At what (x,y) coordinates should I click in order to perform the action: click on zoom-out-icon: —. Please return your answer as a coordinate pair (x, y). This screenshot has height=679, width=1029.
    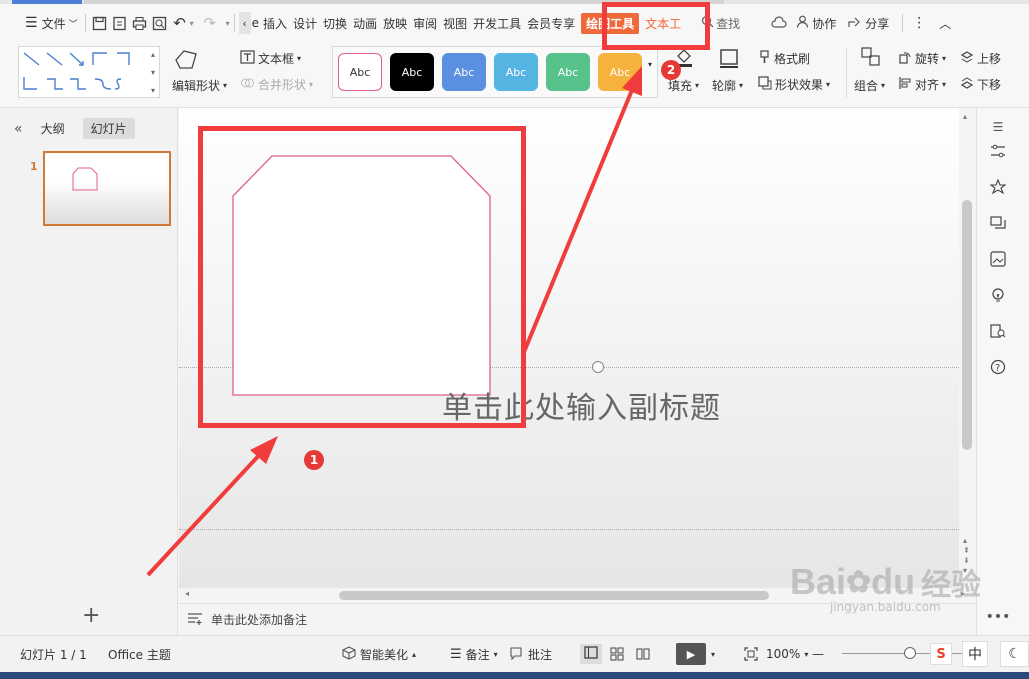
    Looking at the image, I should click on (818, 654).